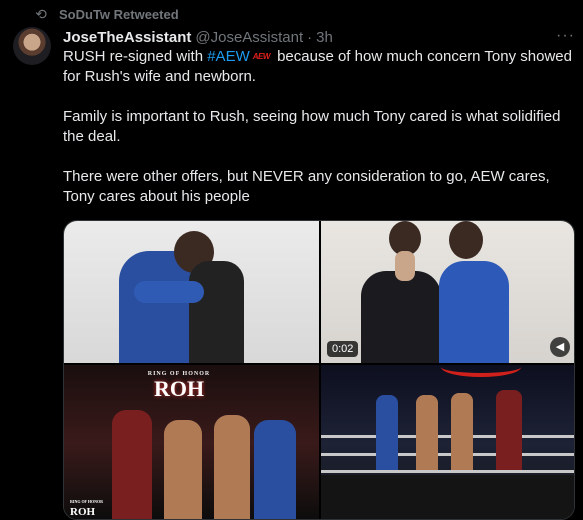  What do you see at coordinates (127, 37) in the screenshot?
I see `author-name: JoseTheAssistant` at bounding box center [127, 37].